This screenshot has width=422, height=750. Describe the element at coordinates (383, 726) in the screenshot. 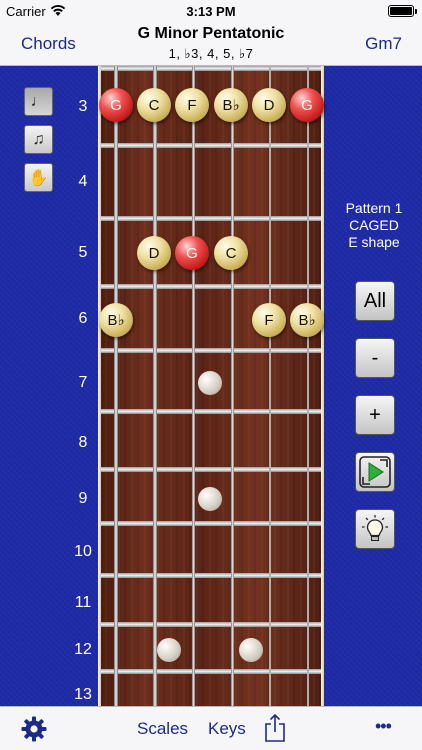

I see `more-button: •••` at that location.